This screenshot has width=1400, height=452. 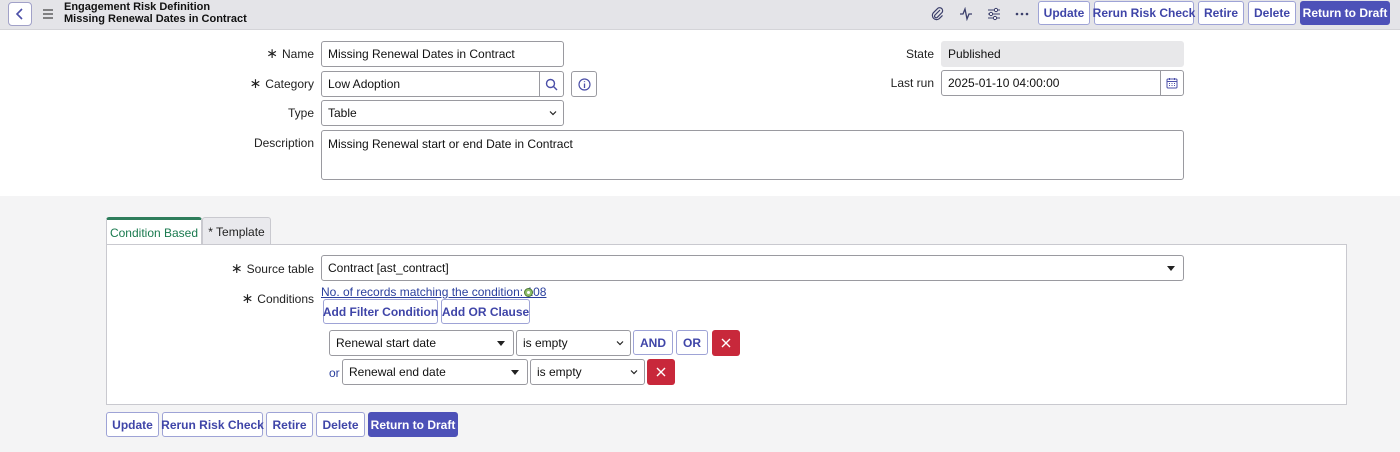 I want to click on hamburger-icon, so click(x=48, y=14).